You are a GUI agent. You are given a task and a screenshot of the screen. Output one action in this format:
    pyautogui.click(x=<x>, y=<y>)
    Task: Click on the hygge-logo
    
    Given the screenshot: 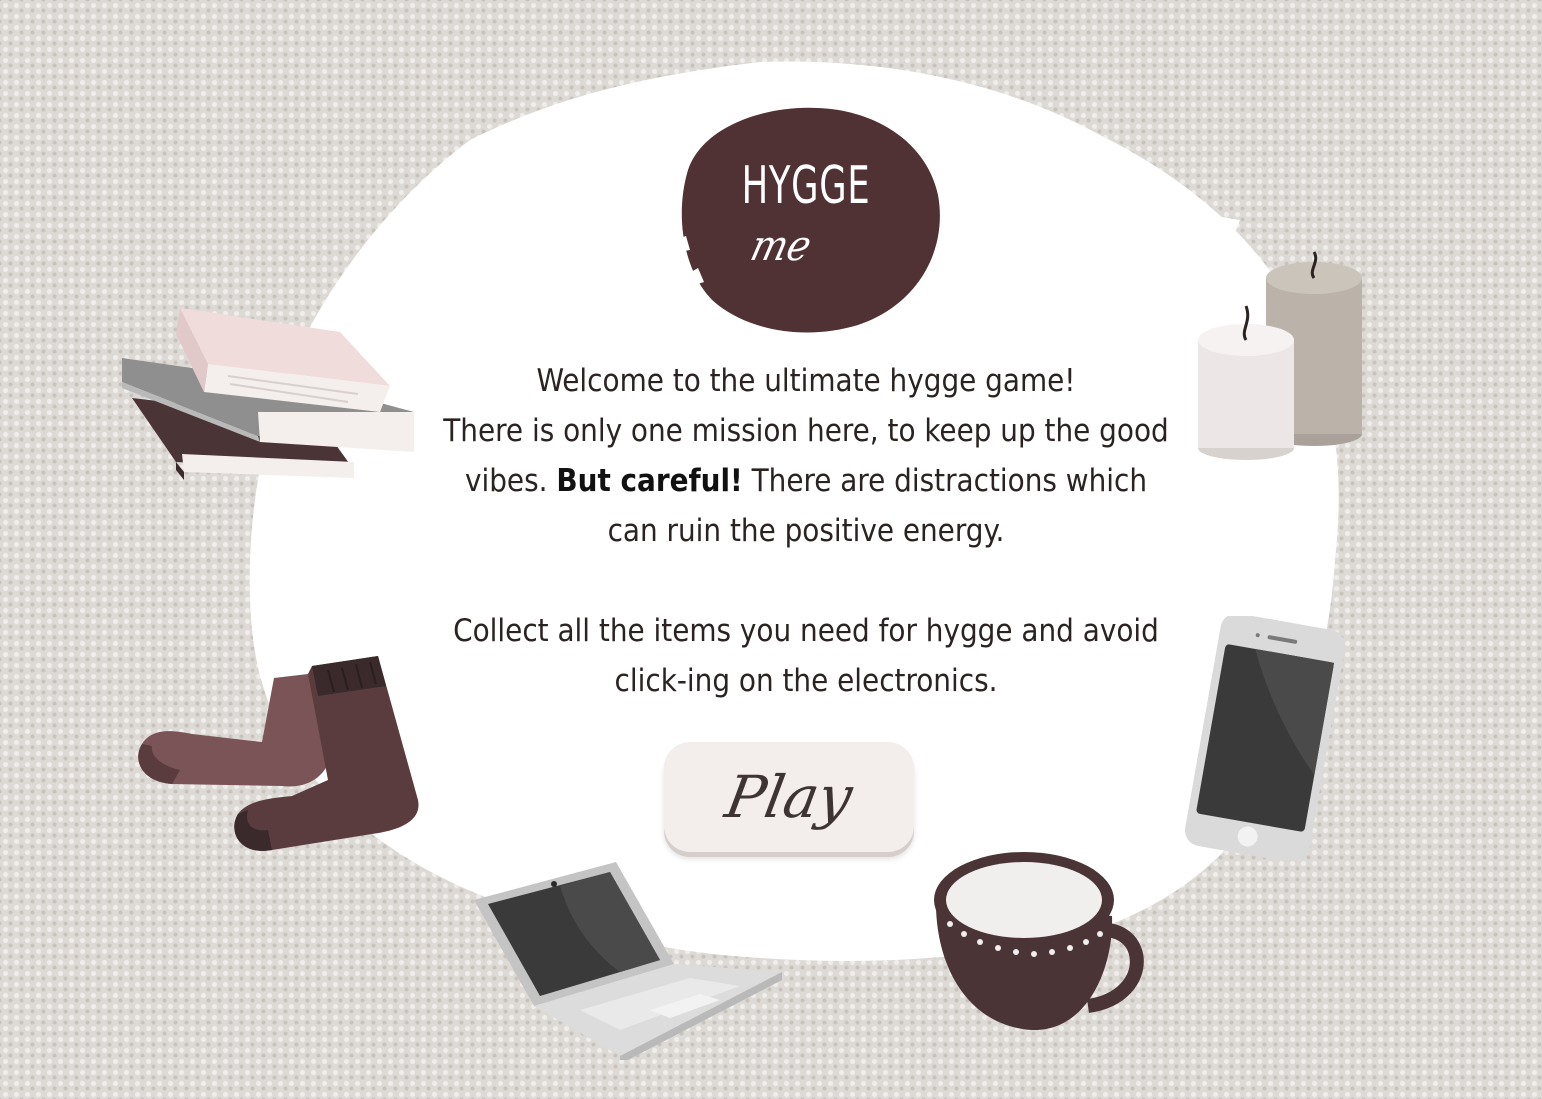 What is the action you would take?
    pyautogui.click(x=806, y=218)
    